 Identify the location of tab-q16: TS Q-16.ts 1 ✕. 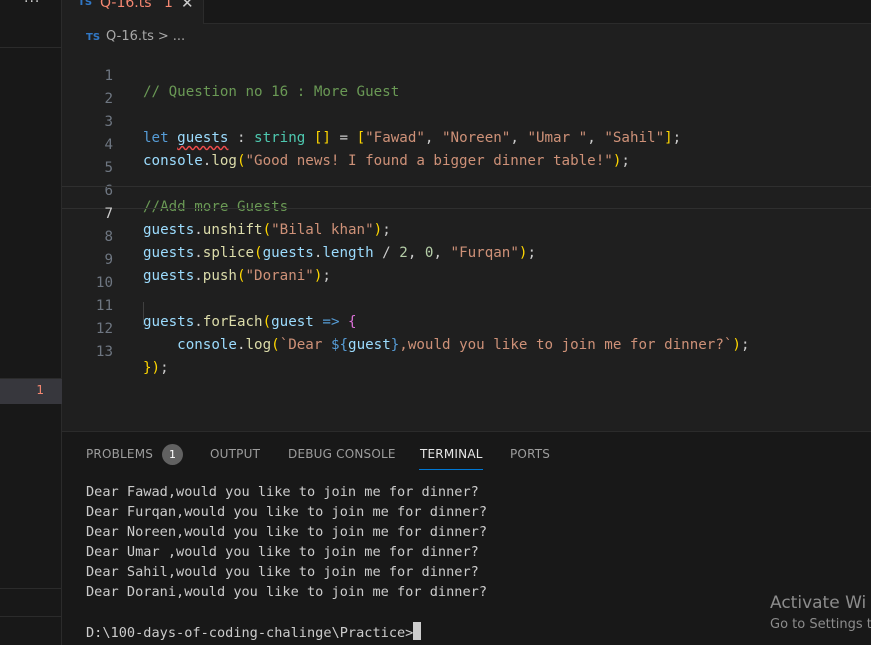
(133, 12).